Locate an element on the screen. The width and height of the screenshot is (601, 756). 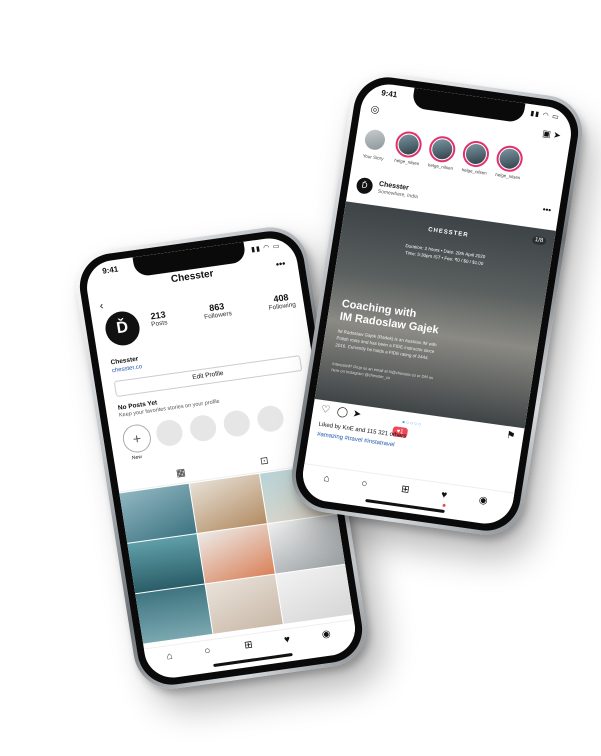
tagged-icon: ⊡ is located at coordinates (264, 461).